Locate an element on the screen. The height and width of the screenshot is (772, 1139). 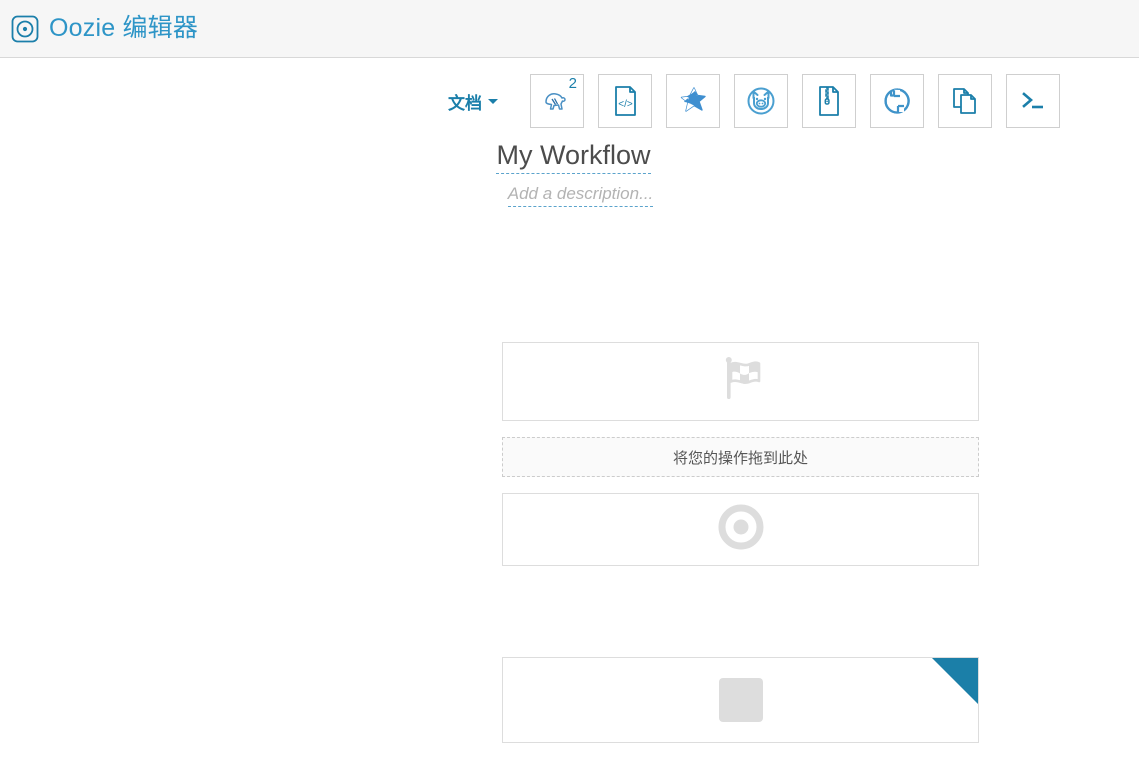
copy-files-icon is located at coordinates (964, 101).